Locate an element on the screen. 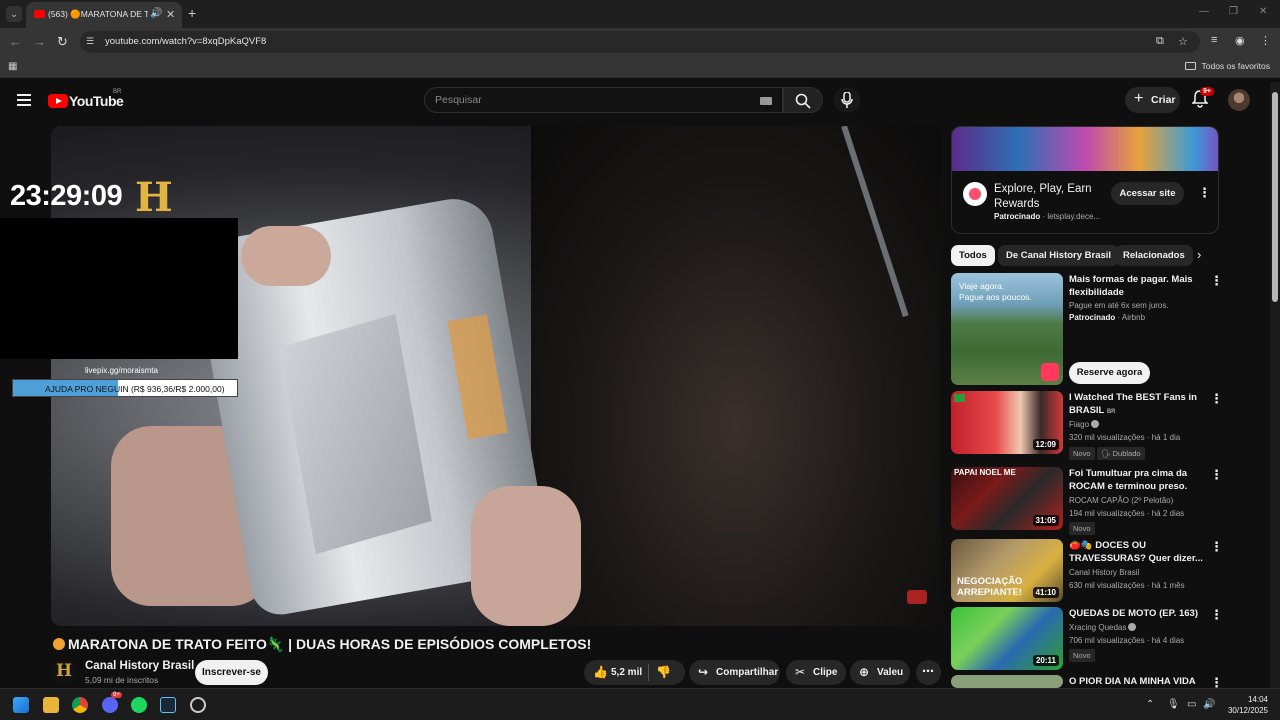  share-button: ↪ Compartilhar is located at coordinates (734, 672).